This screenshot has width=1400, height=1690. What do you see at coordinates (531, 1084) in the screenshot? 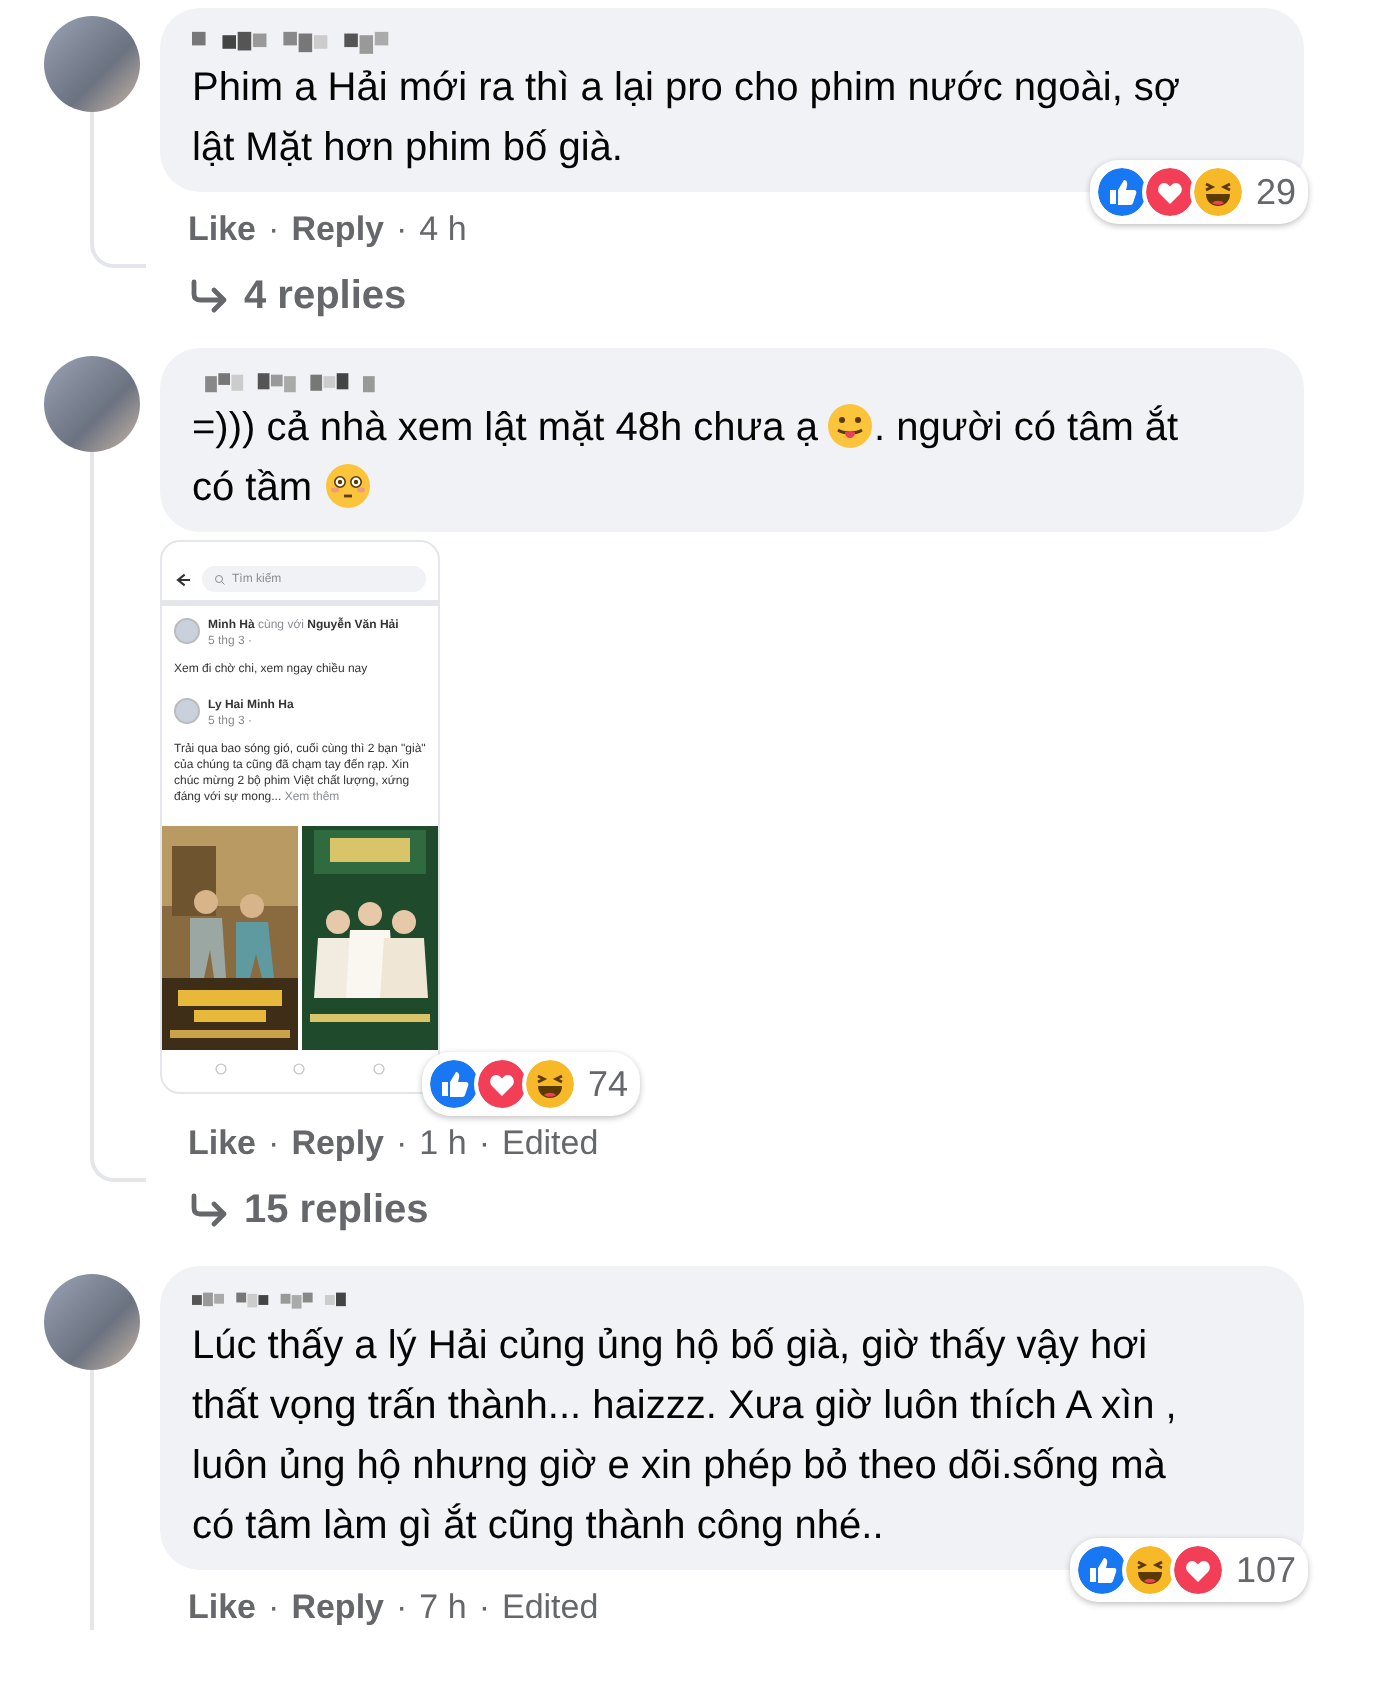
I see `reaction-summary: 74` at bounding box center [531, 1084].